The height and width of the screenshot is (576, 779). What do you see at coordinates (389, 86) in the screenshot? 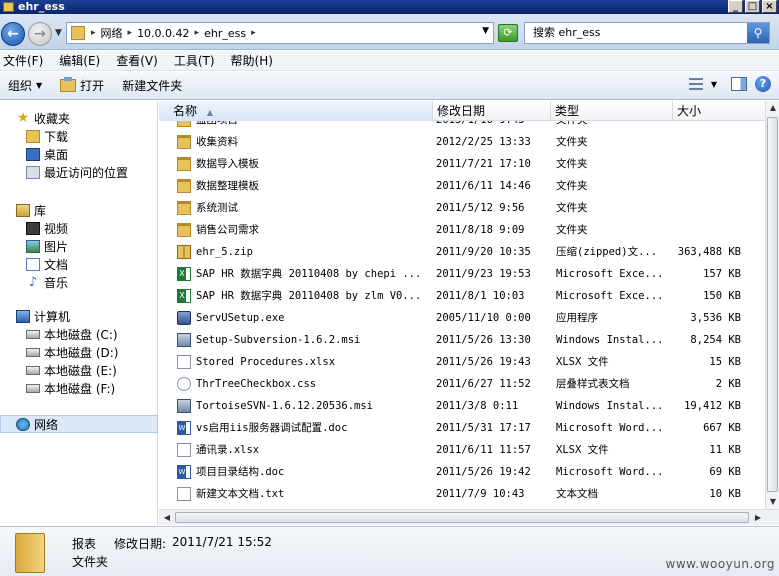
I see `command-bar: 组织 ▼ 打开 新建文件夹 ▼ ?` at bounding box center [389, 86].